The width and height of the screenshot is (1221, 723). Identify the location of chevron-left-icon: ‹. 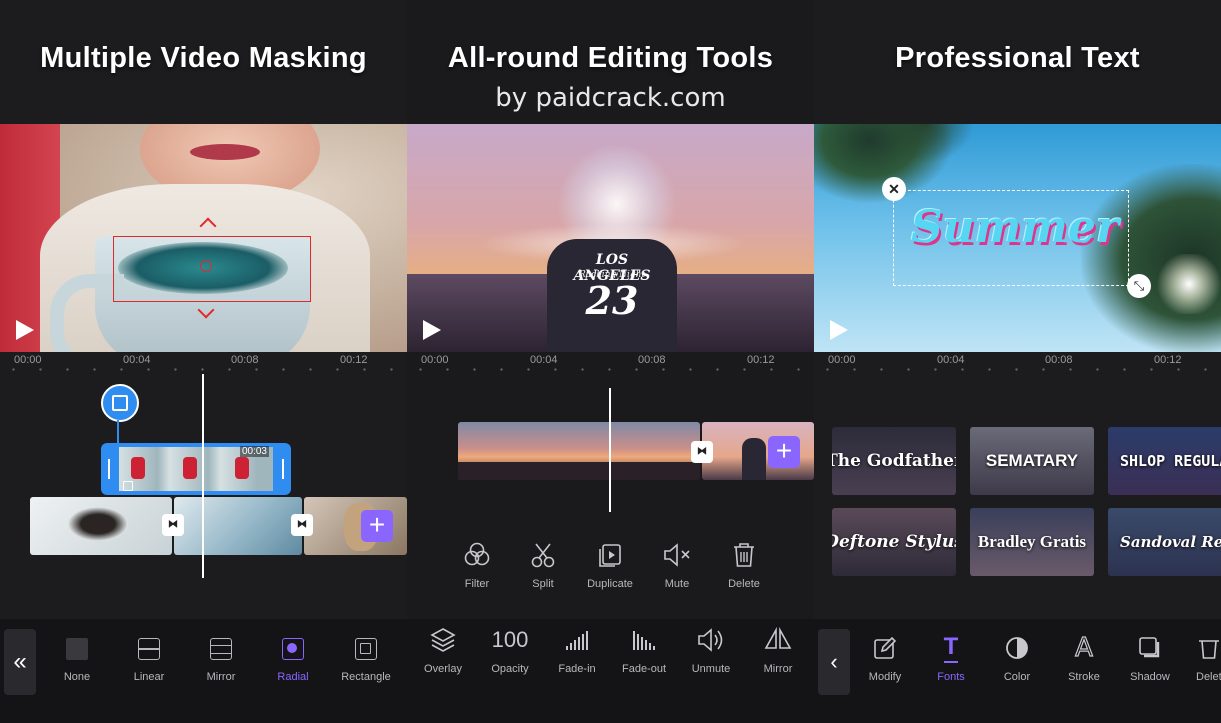
(834, 661).